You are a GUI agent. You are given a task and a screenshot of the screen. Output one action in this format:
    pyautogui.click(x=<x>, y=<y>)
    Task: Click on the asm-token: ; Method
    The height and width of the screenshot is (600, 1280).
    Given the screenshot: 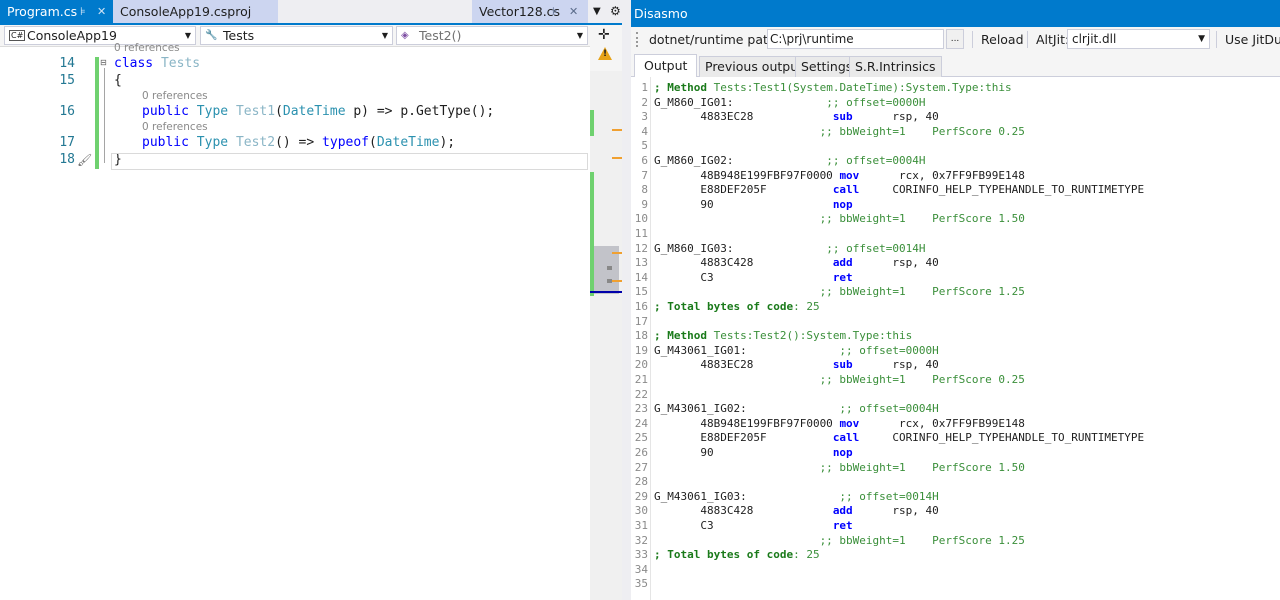 What is the action you would take?
    pyautogui.click(x=684, y=87)
    